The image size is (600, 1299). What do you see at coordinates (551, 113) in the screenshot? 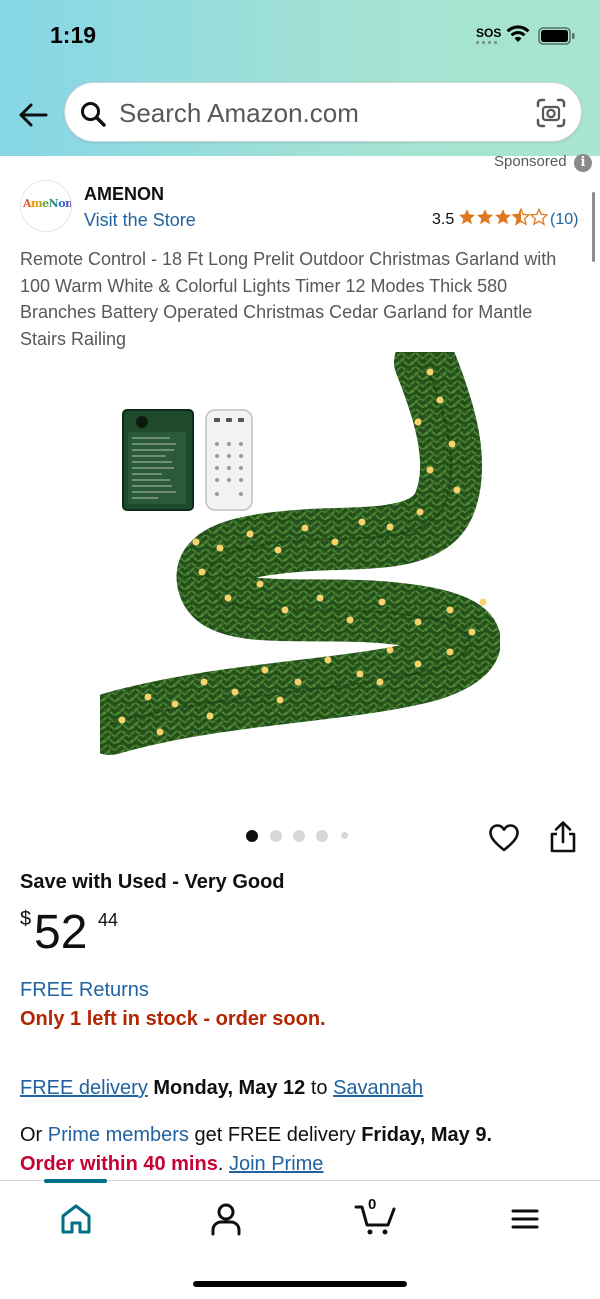
I see `camera-search-icon` at bounding box center [551, 113].